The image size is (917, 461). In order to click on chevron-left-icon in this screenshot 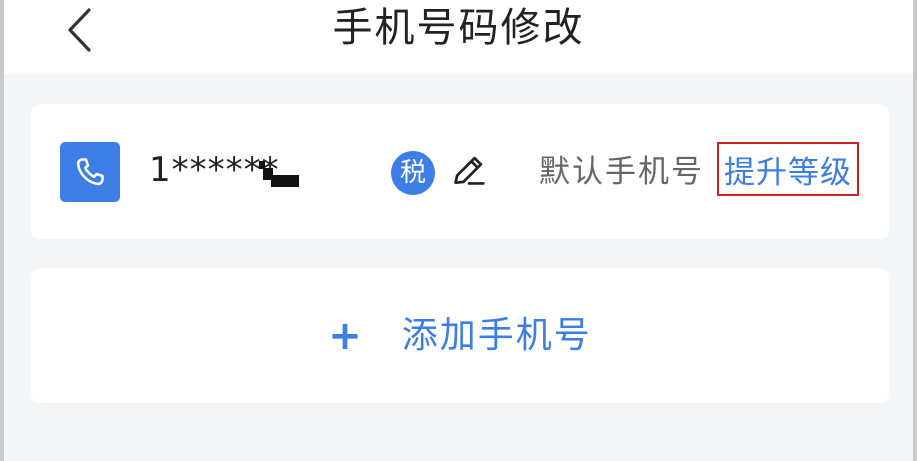, I will do `click(79, 30)`.